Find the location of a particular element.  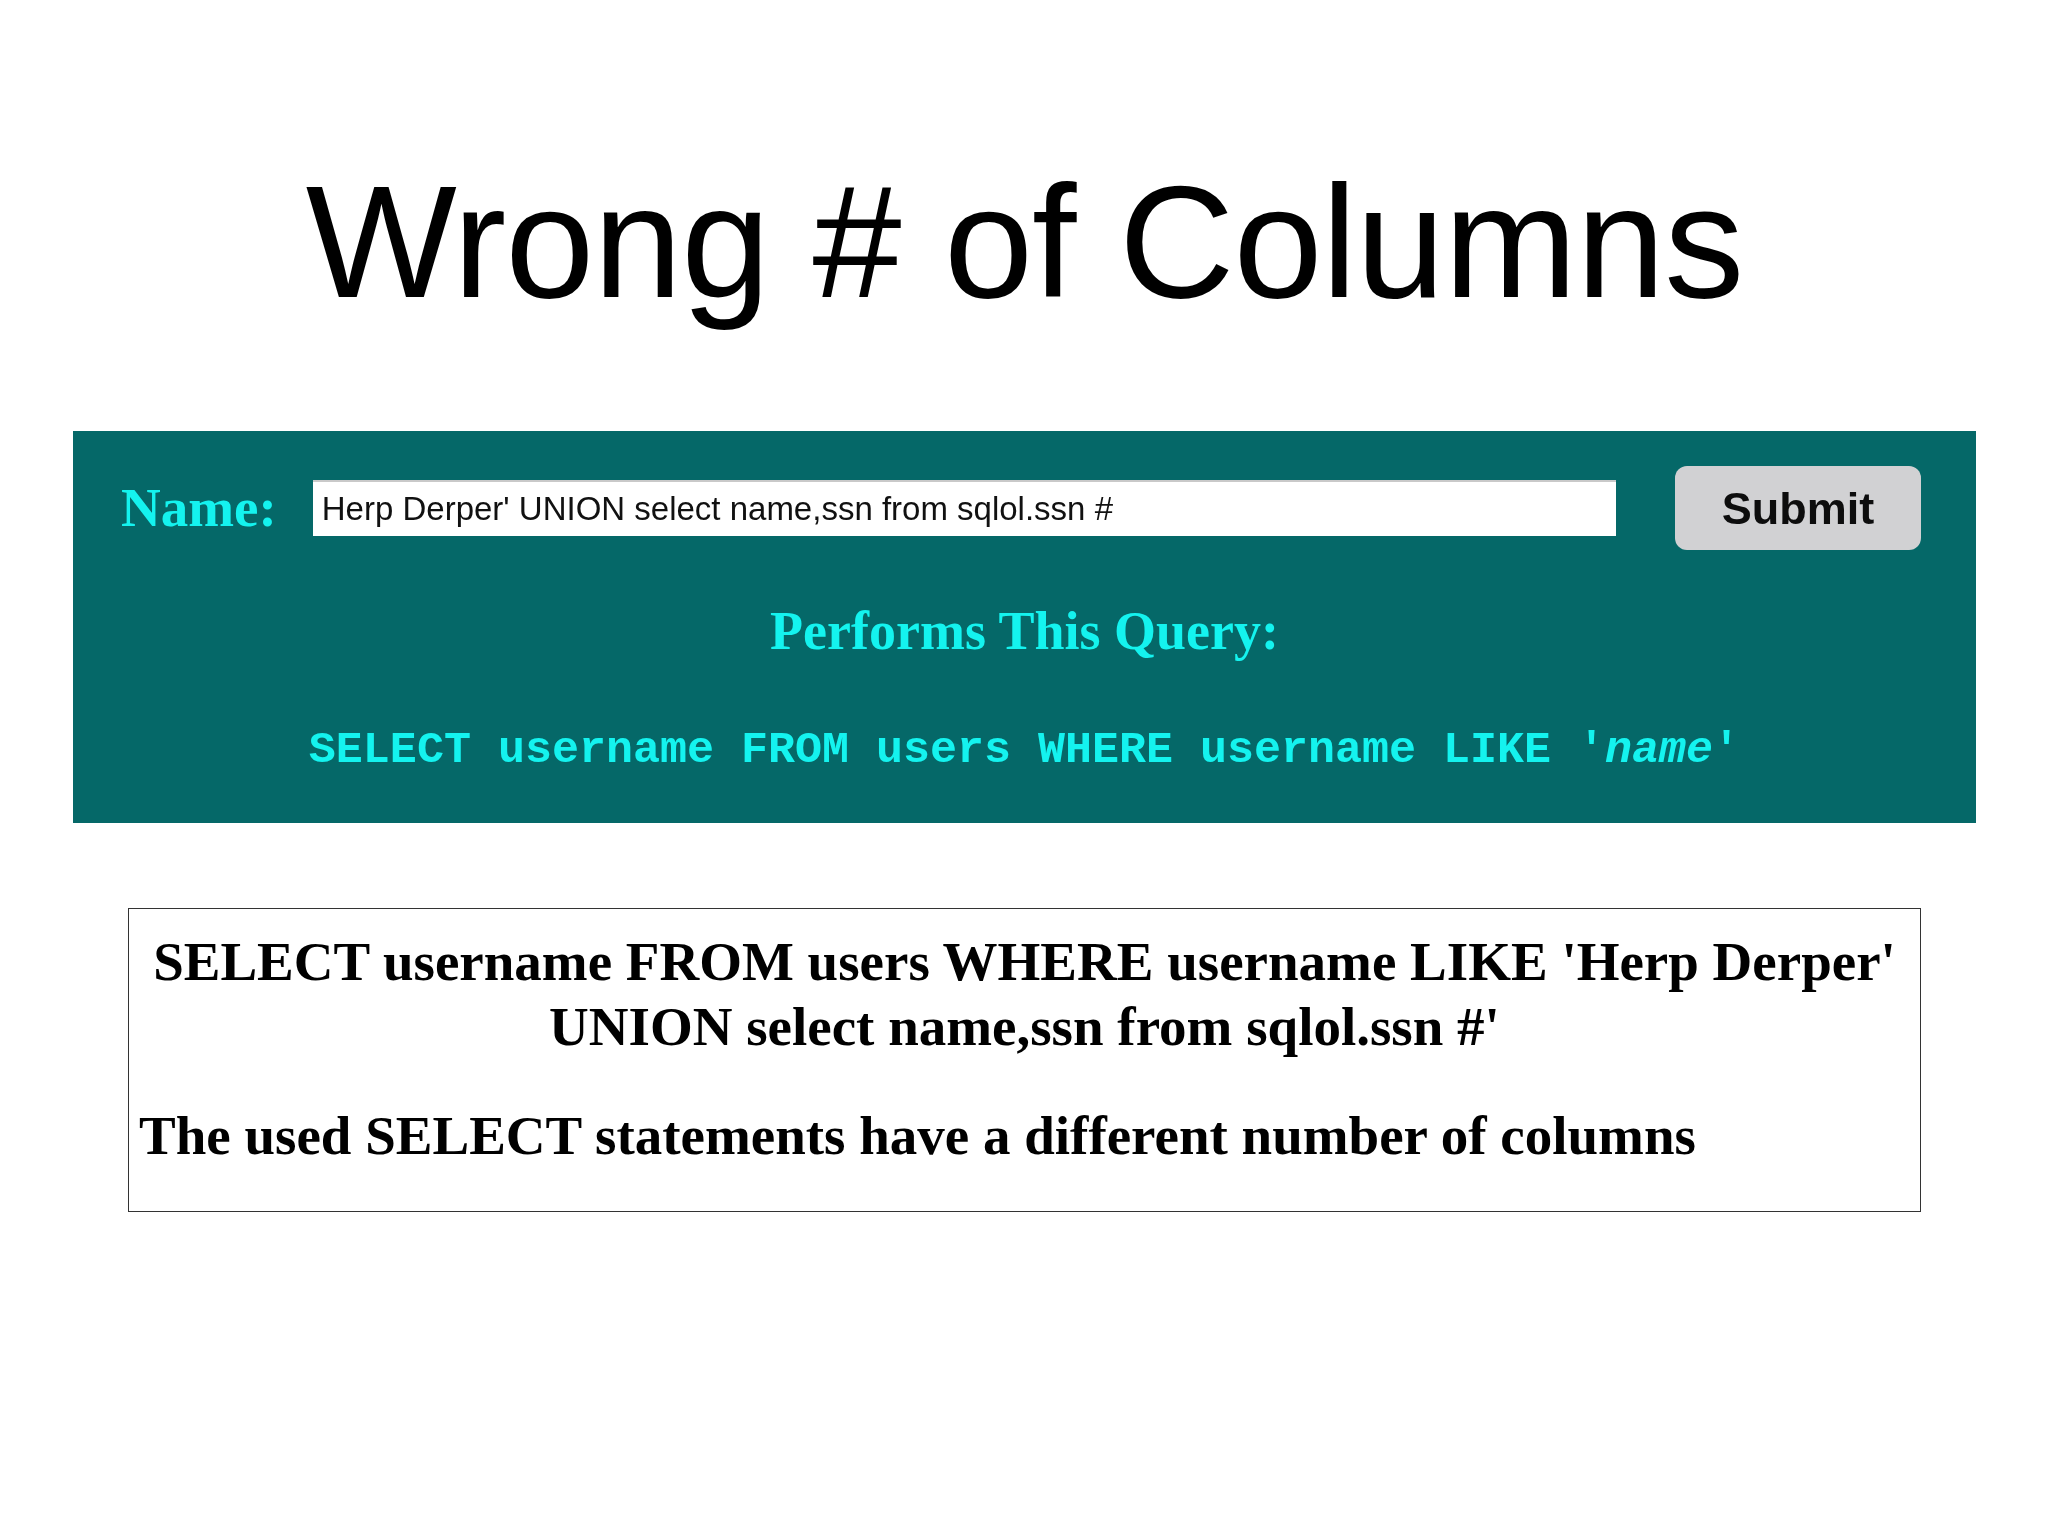

error-message: The used SELECT statements have a different number of columns is located at coordinates (917, 1136).